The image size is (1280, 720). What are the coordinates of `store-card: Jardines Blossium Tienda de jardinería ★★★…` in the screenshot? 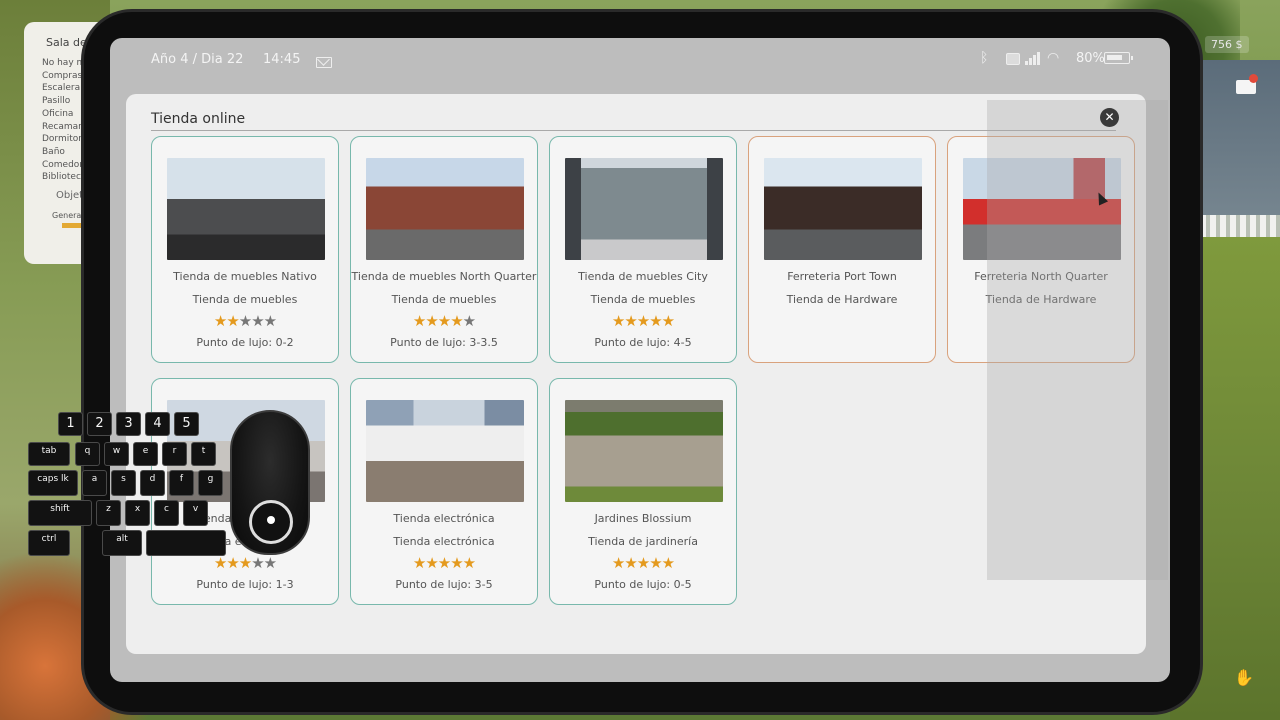 It's located at (643, 491).